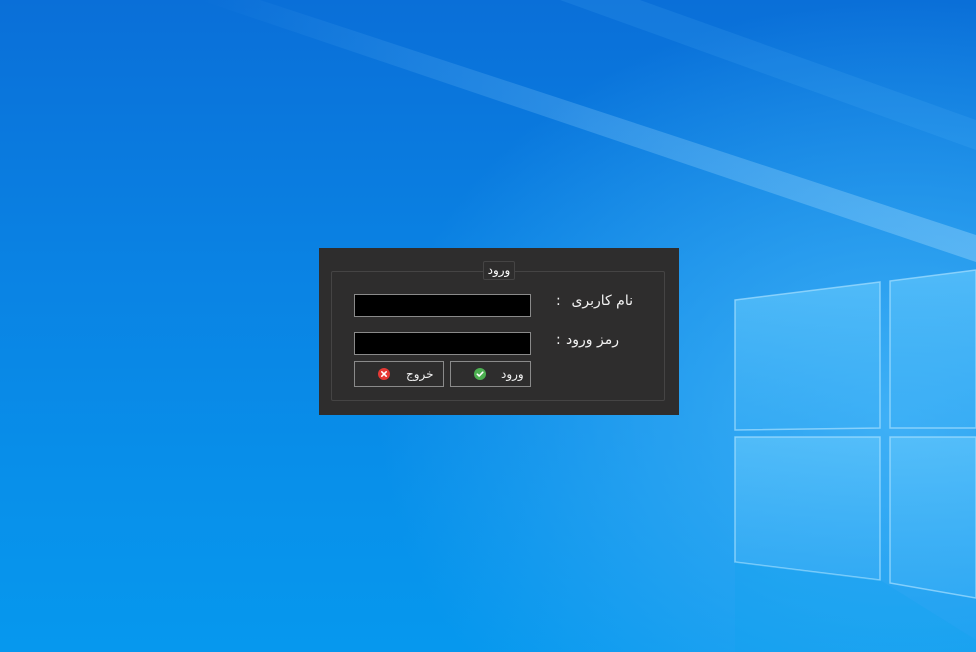 The image size is (976, 652). What do you see at coordinates (512, 374) in the screenshot?
I see `login-button-label: ورود` at bounding box center [512, 374].